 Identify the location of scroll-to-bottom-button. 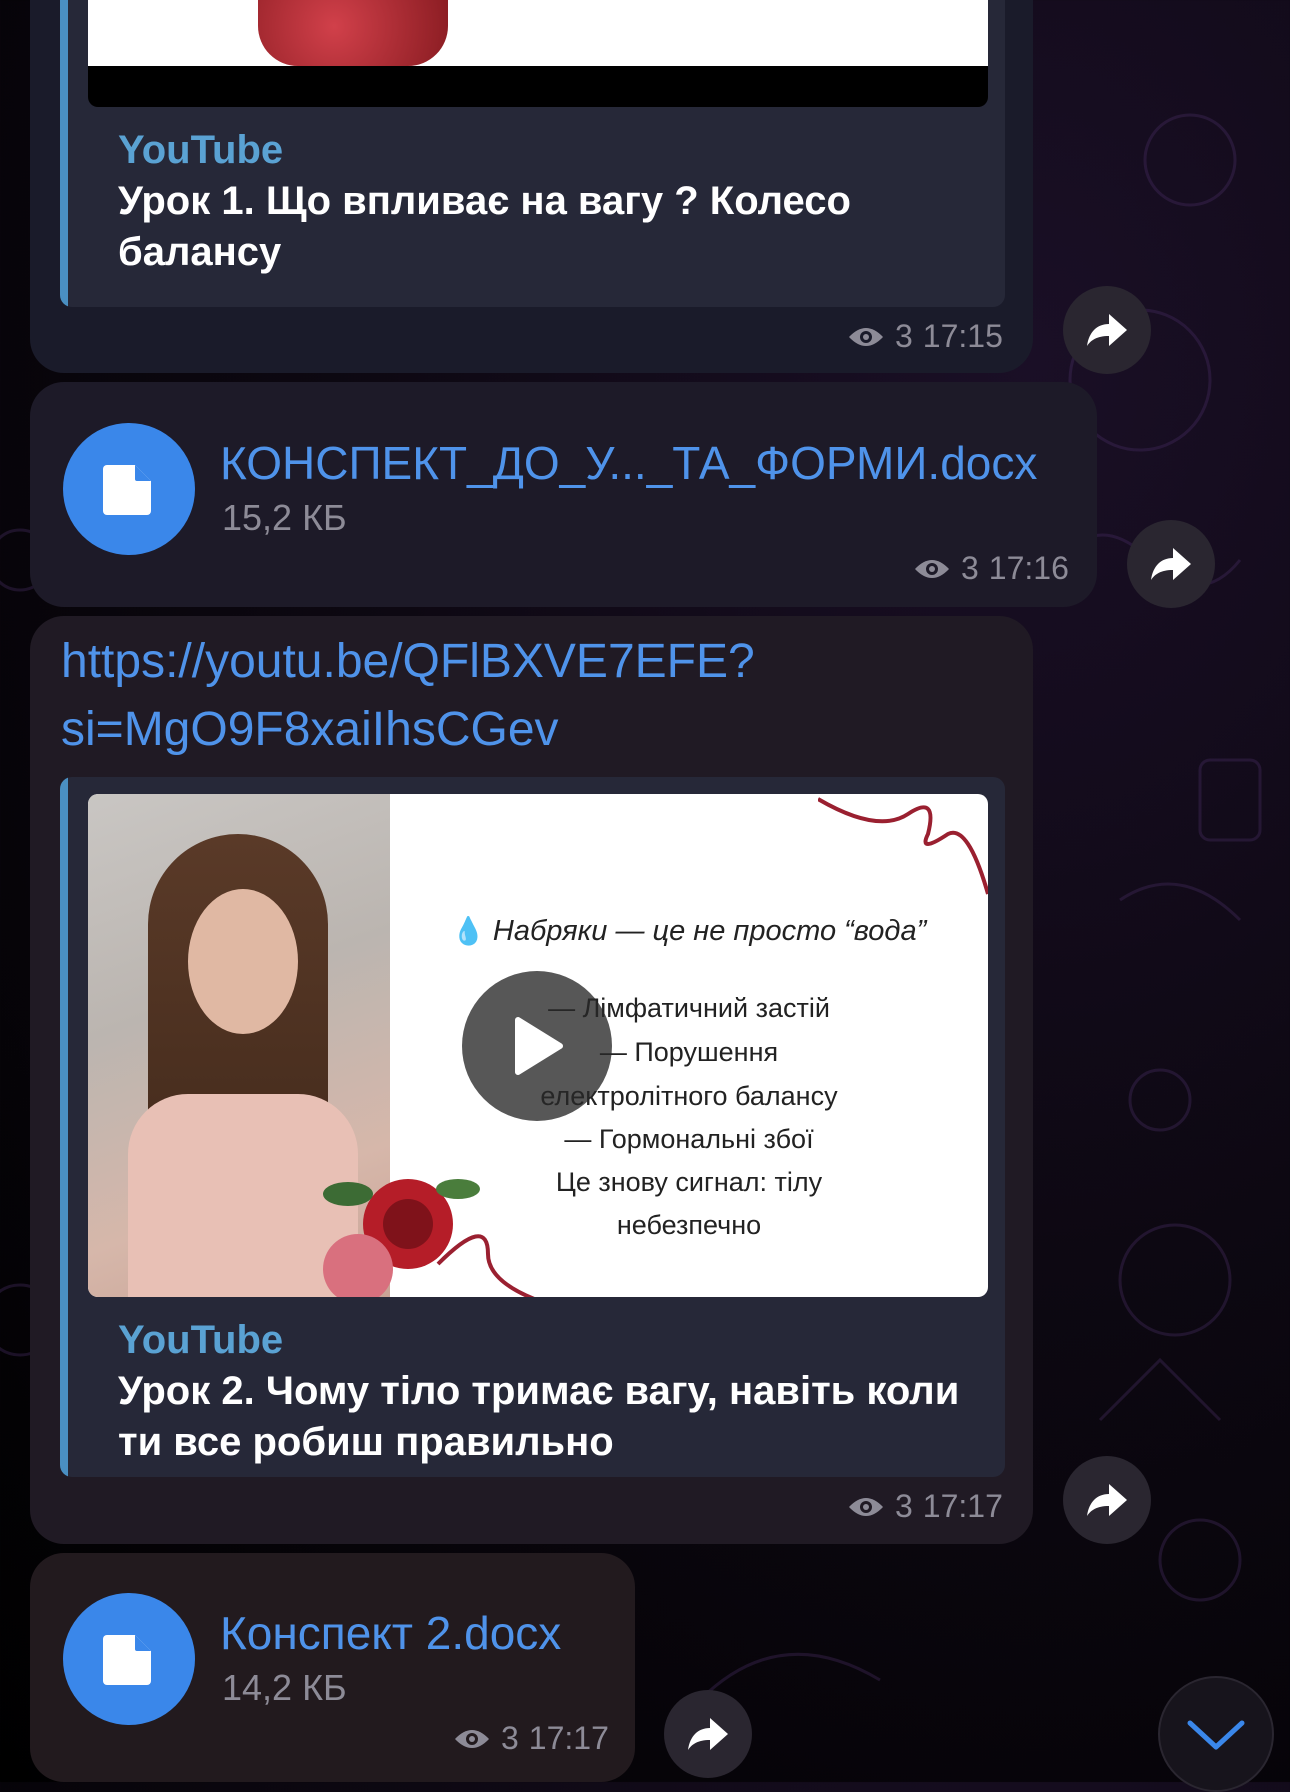
(1216, 1734).